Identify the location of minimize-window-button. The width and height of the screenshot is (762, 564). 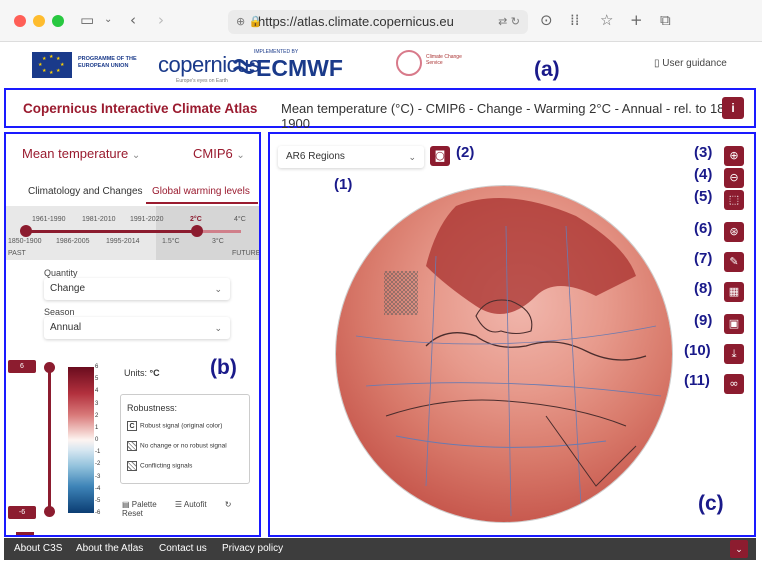
(39, 21).